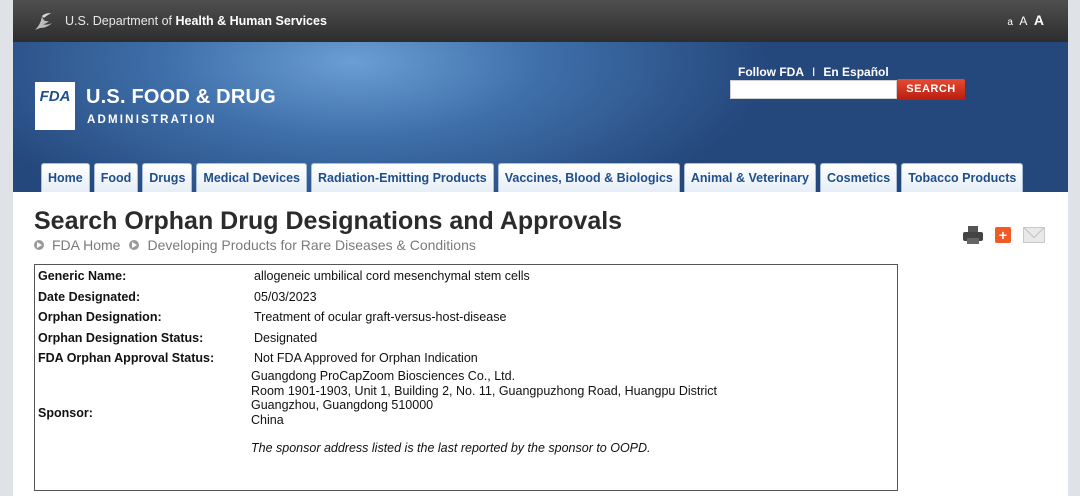 The height and width of the screenshot is (496, 1080). I want to click on tab-cosmetics: Cosmetics, so click(858, 177).